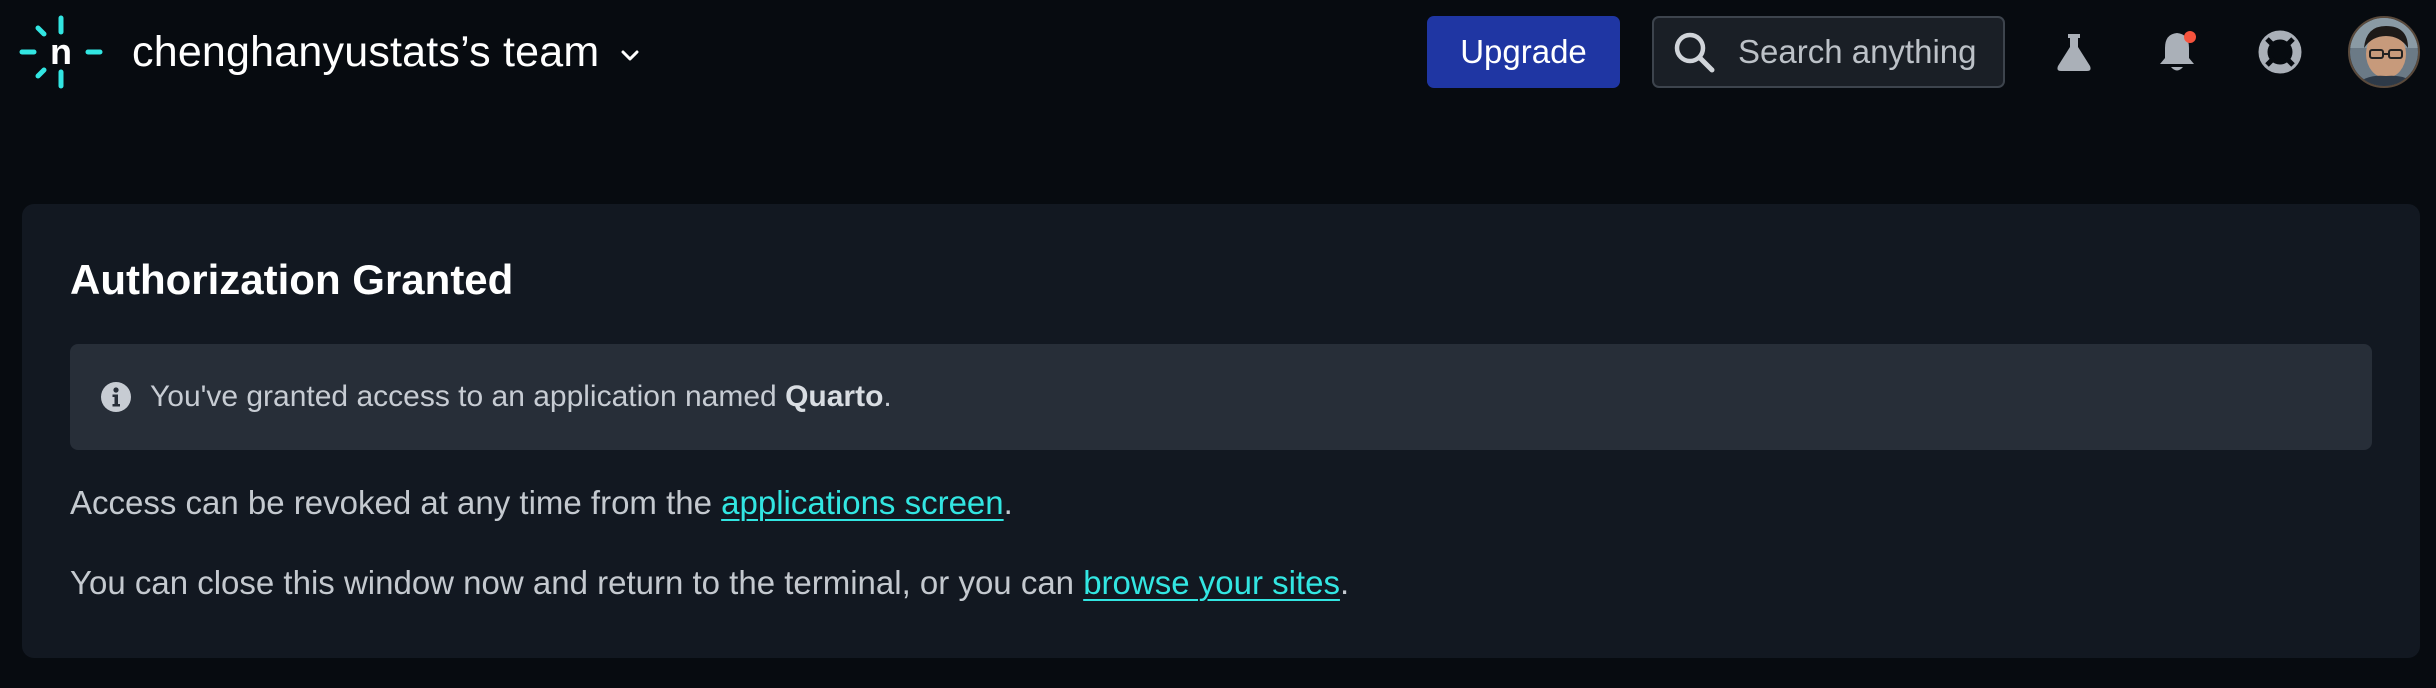  I want to click on flask-icon, so click(2074, 52).